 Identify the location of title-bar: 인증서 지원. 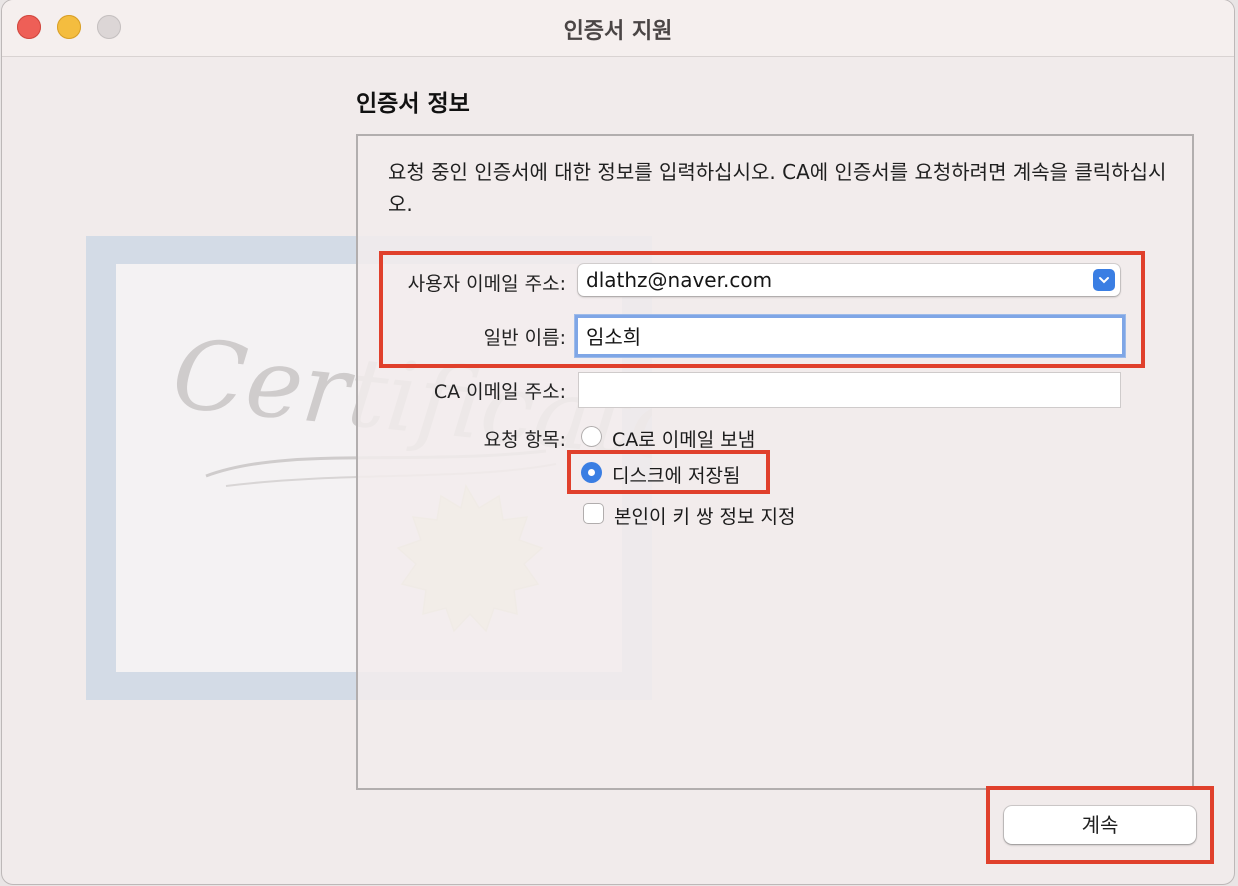
(618, 28).